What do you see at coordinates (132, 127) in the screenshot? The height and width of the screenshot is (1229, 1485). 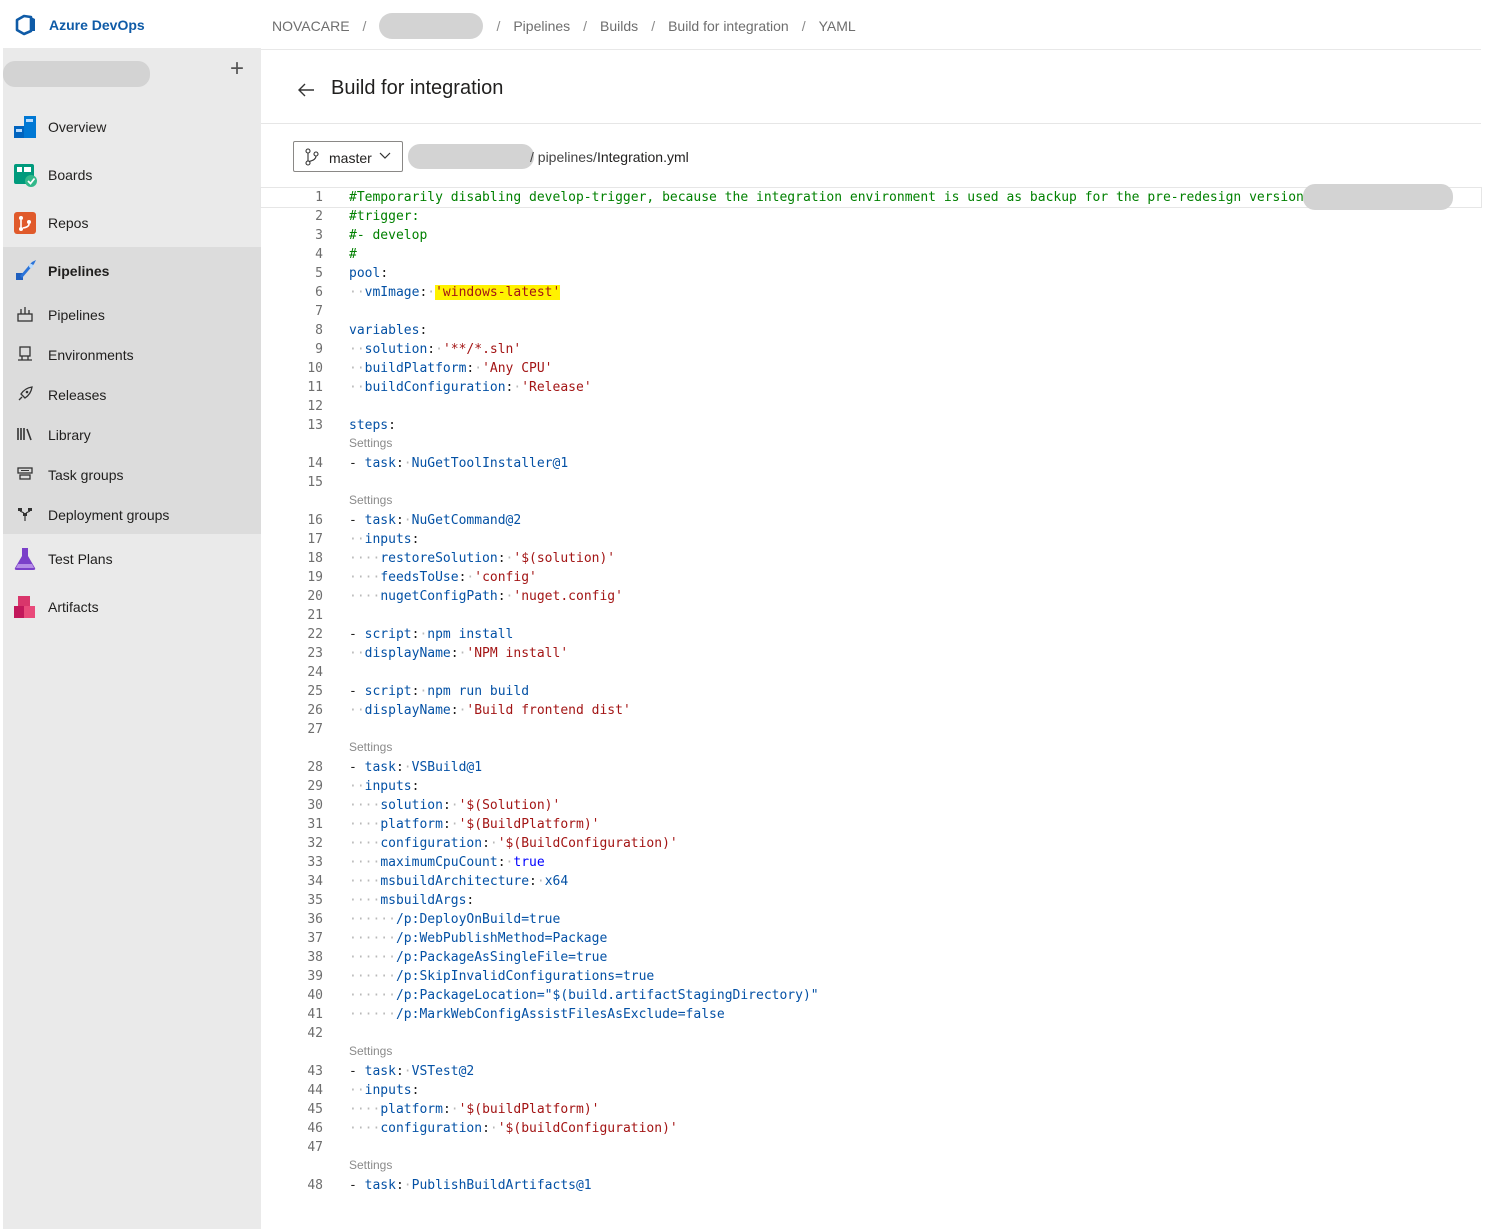 I see `sidebar-item-overview: Overview` at bounding box center [132, 127].